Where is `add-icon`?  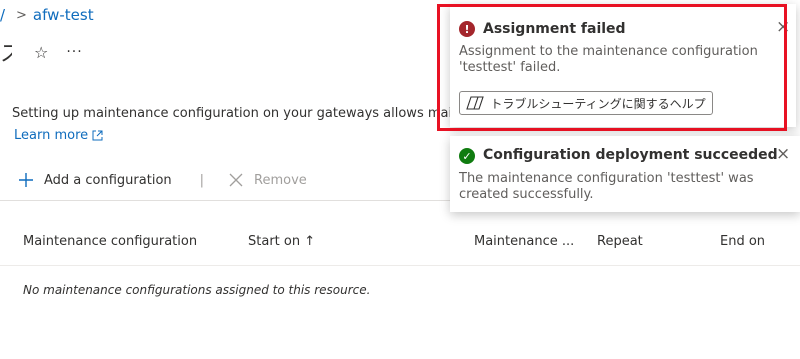
add-icon is located at coordinates (26, 180).